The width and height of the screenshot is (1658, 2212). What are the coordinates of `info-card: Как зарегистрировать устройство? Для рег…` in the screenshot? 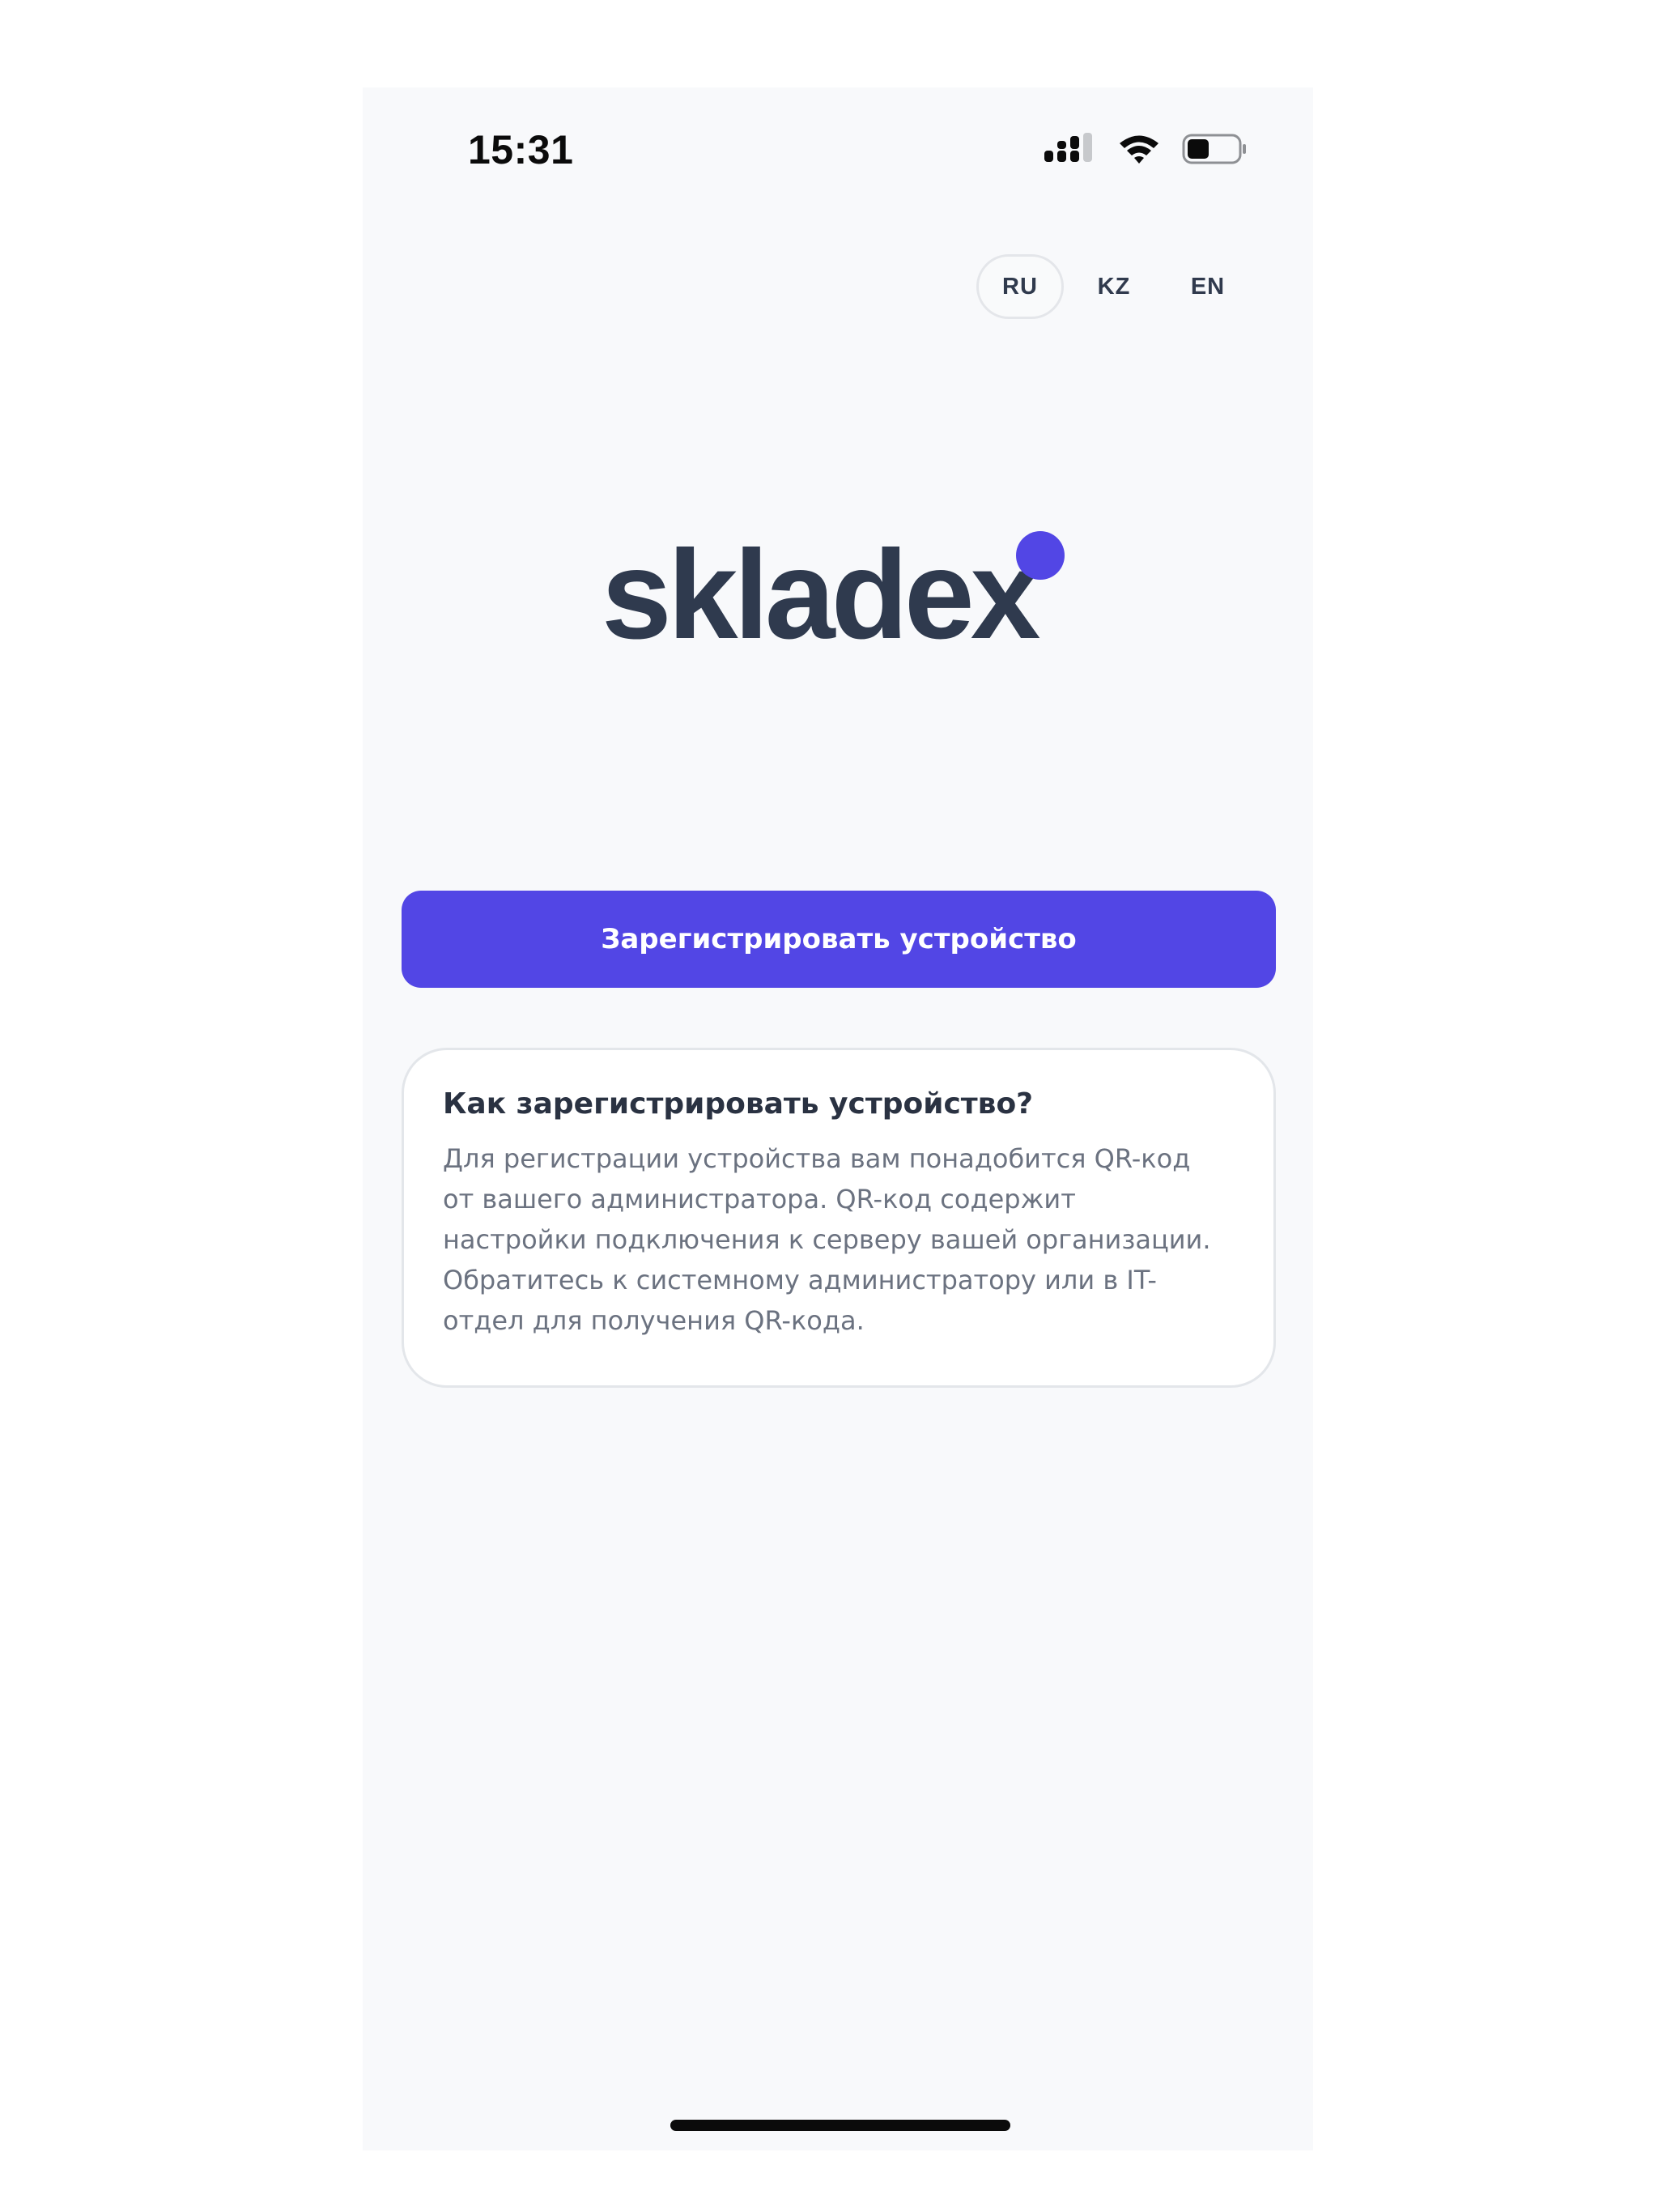 It's located at (839, 1218).